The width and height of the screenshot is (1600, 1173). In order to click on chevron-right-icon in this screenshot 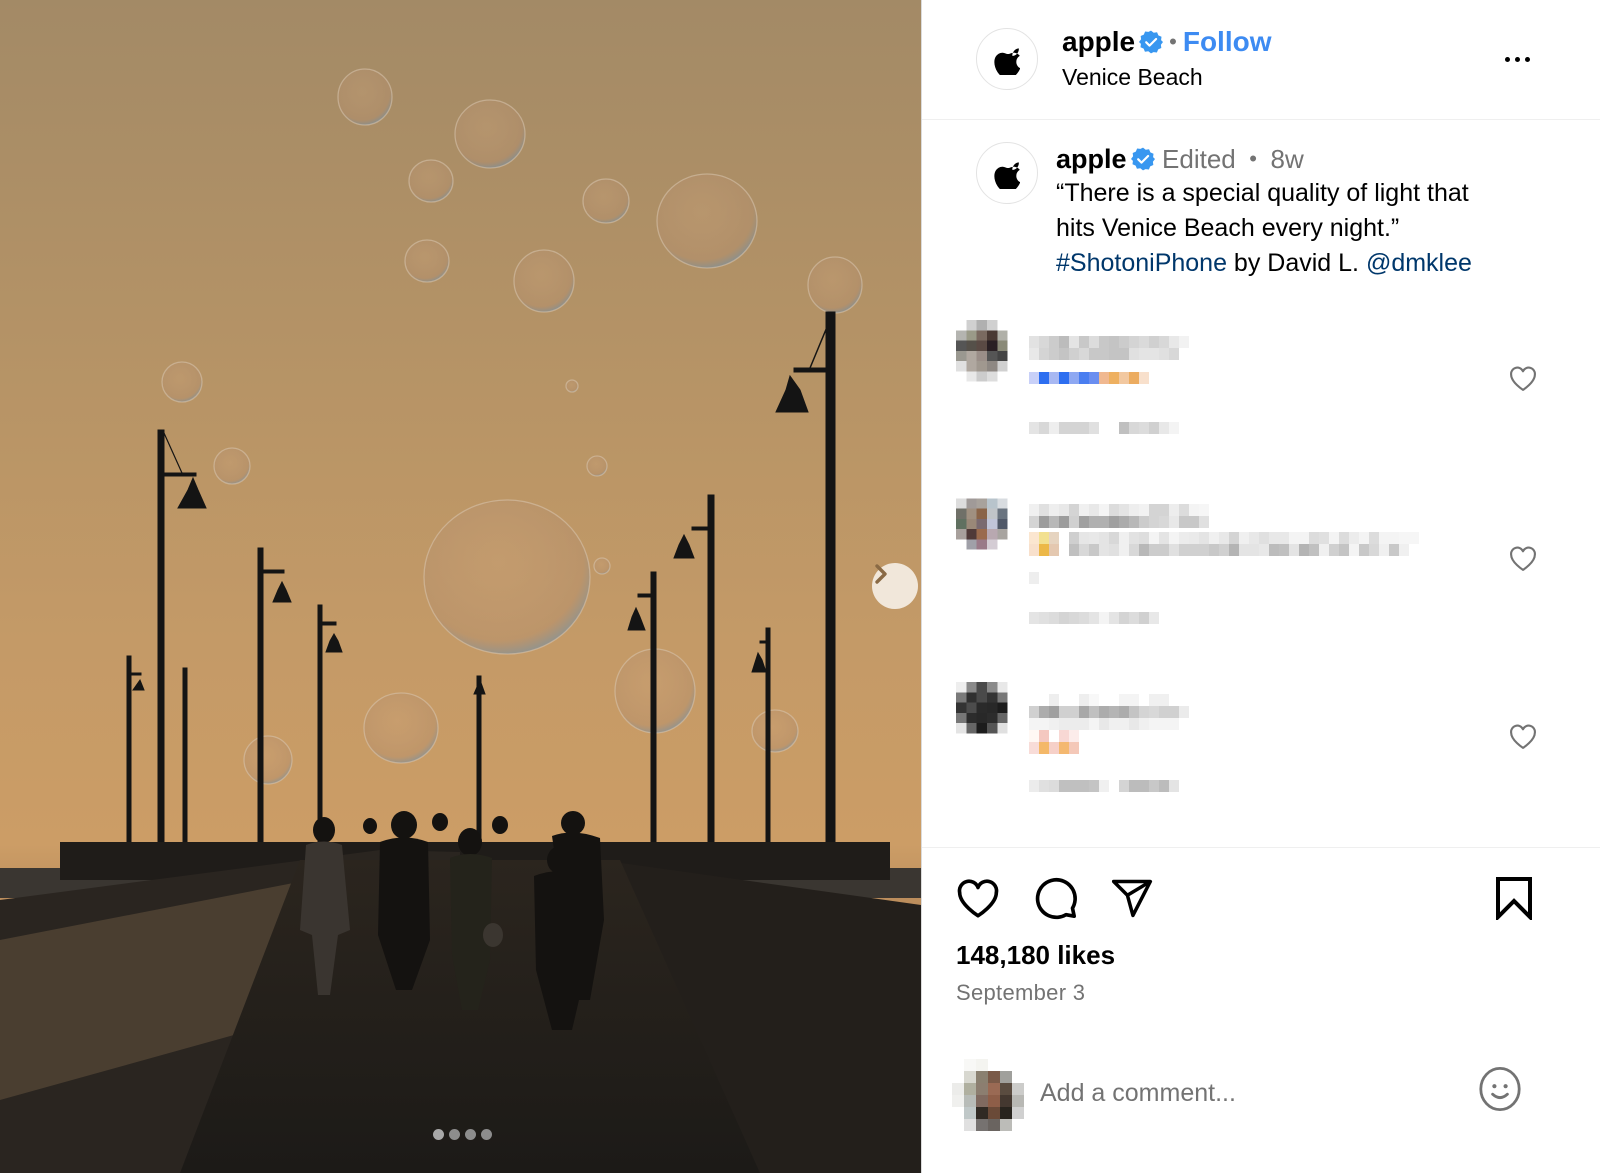, I will do `click(881, 574)`.